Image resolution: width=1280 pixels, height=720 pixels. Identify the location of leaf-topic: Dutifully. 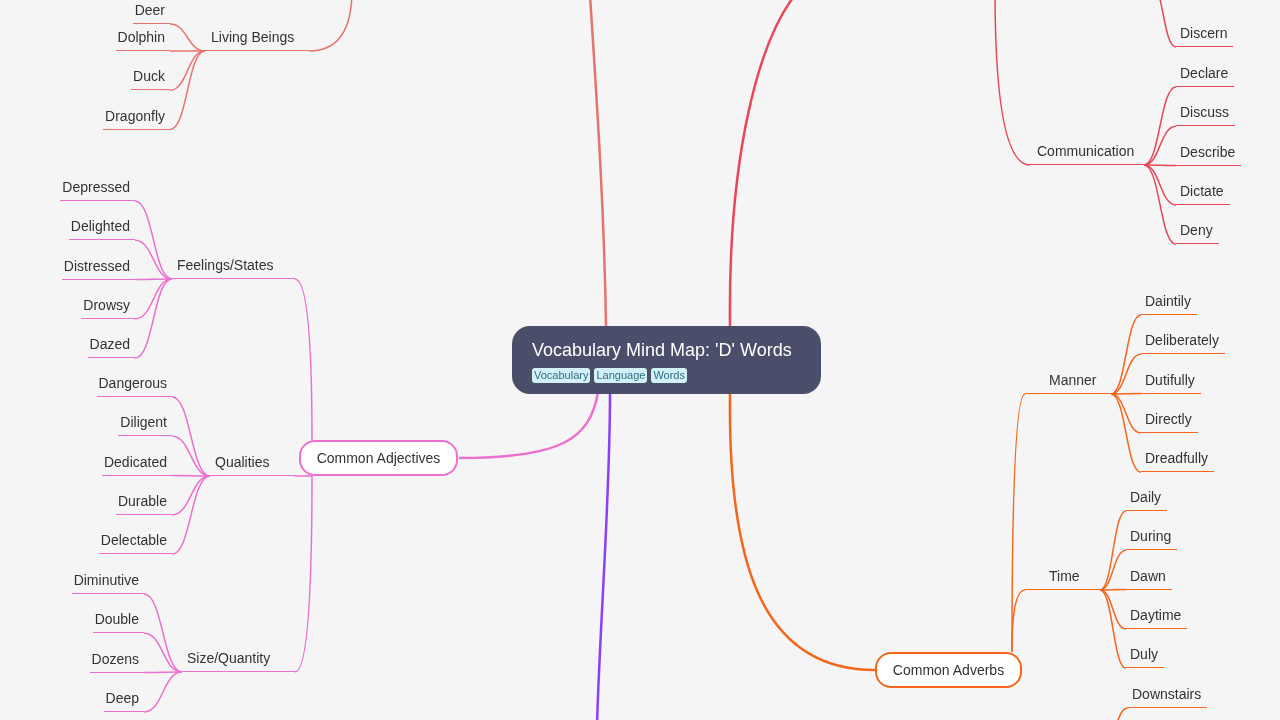
(1171, 381).